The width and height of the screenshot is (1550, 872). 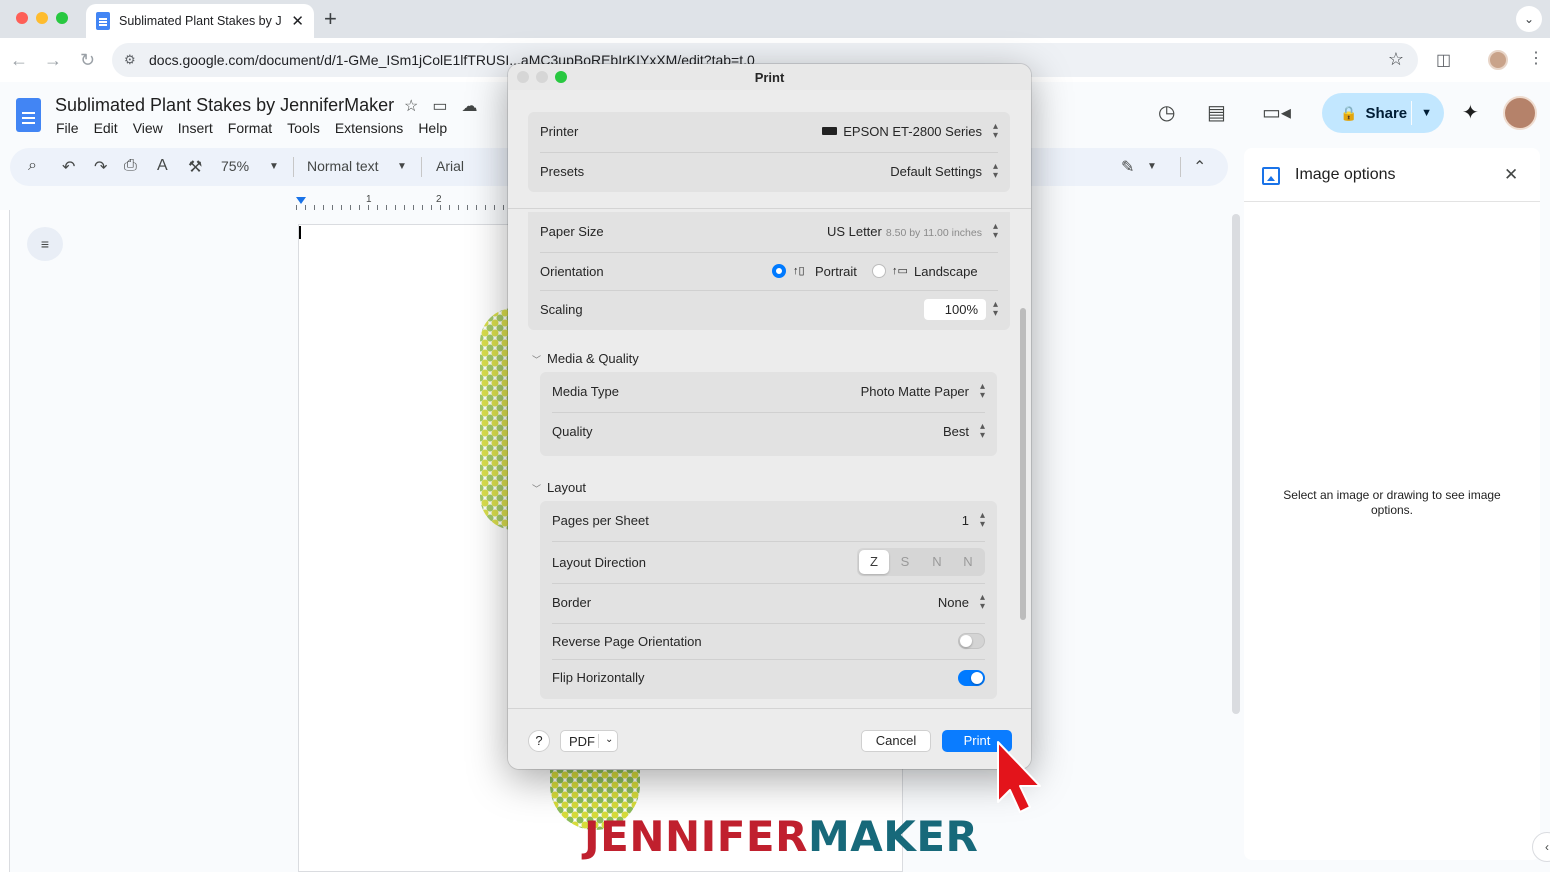 What do you see at coordinates (995, 131) in the screenshot?
I see `popup-arrows-icon: ▴ ▾` at bounding box center [995, 131].